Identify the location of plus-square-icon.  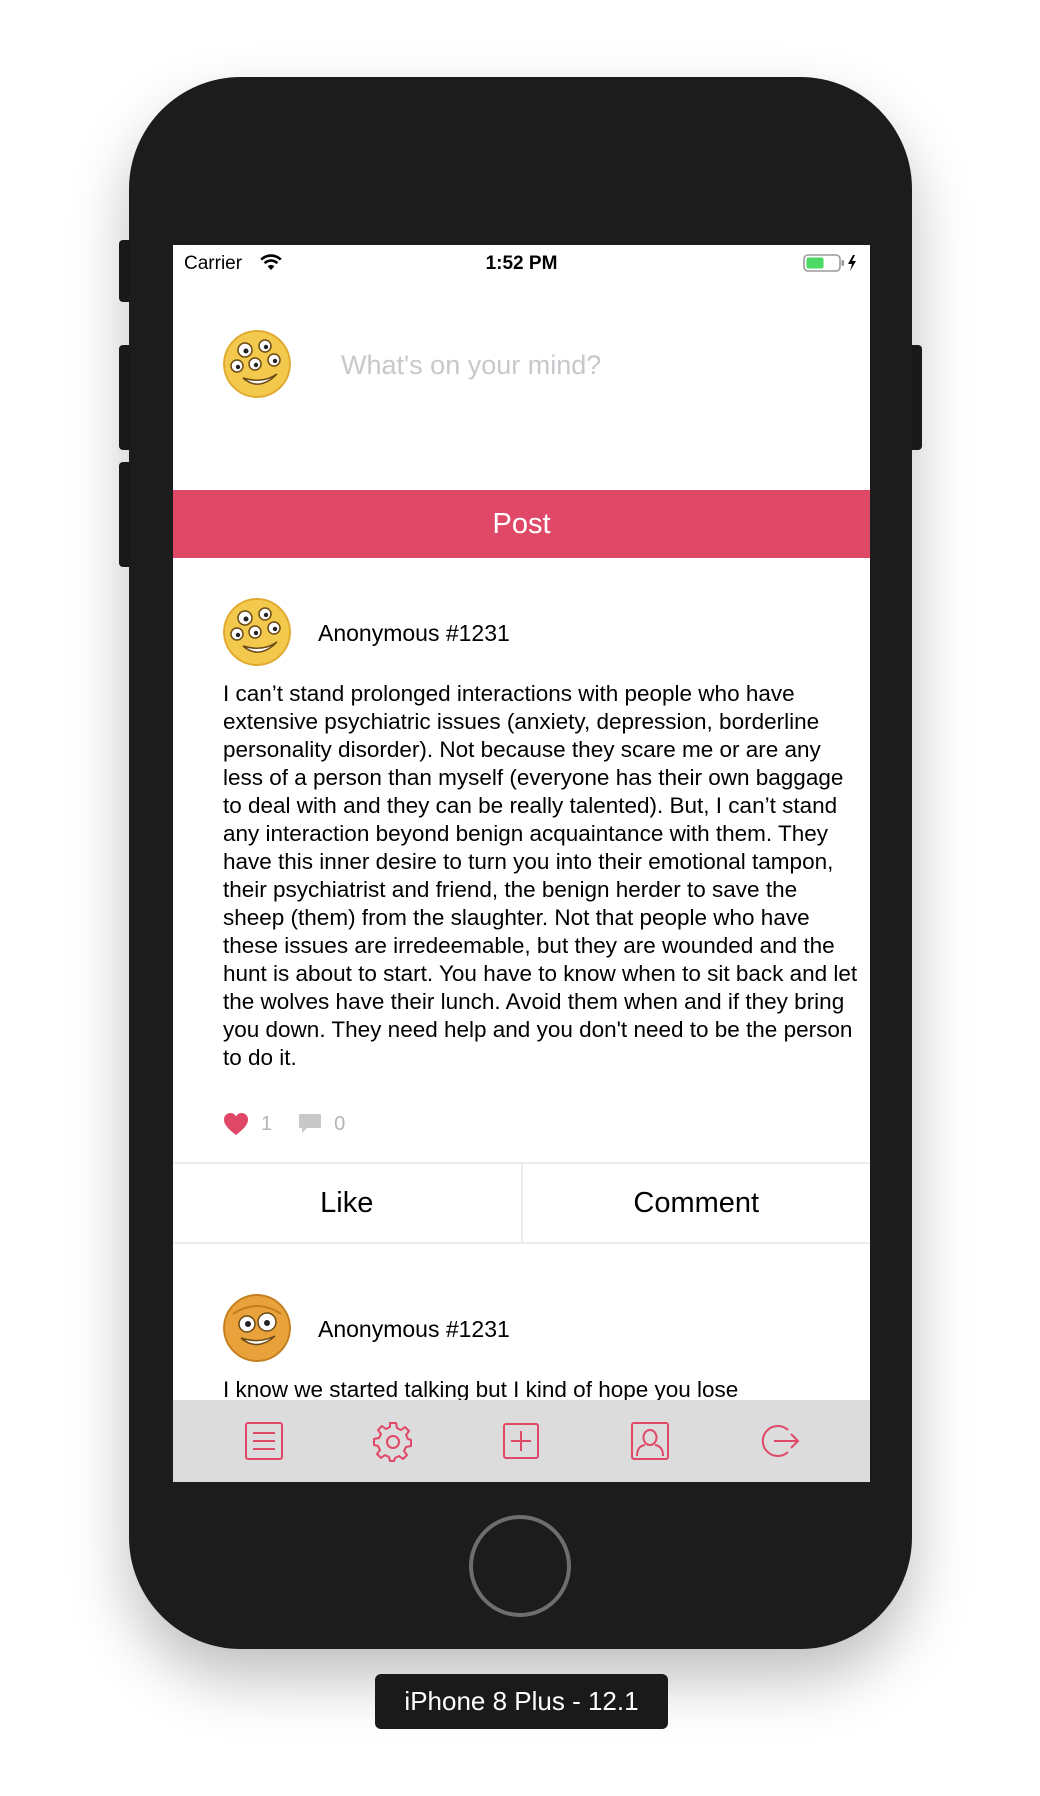
(521, 1441).